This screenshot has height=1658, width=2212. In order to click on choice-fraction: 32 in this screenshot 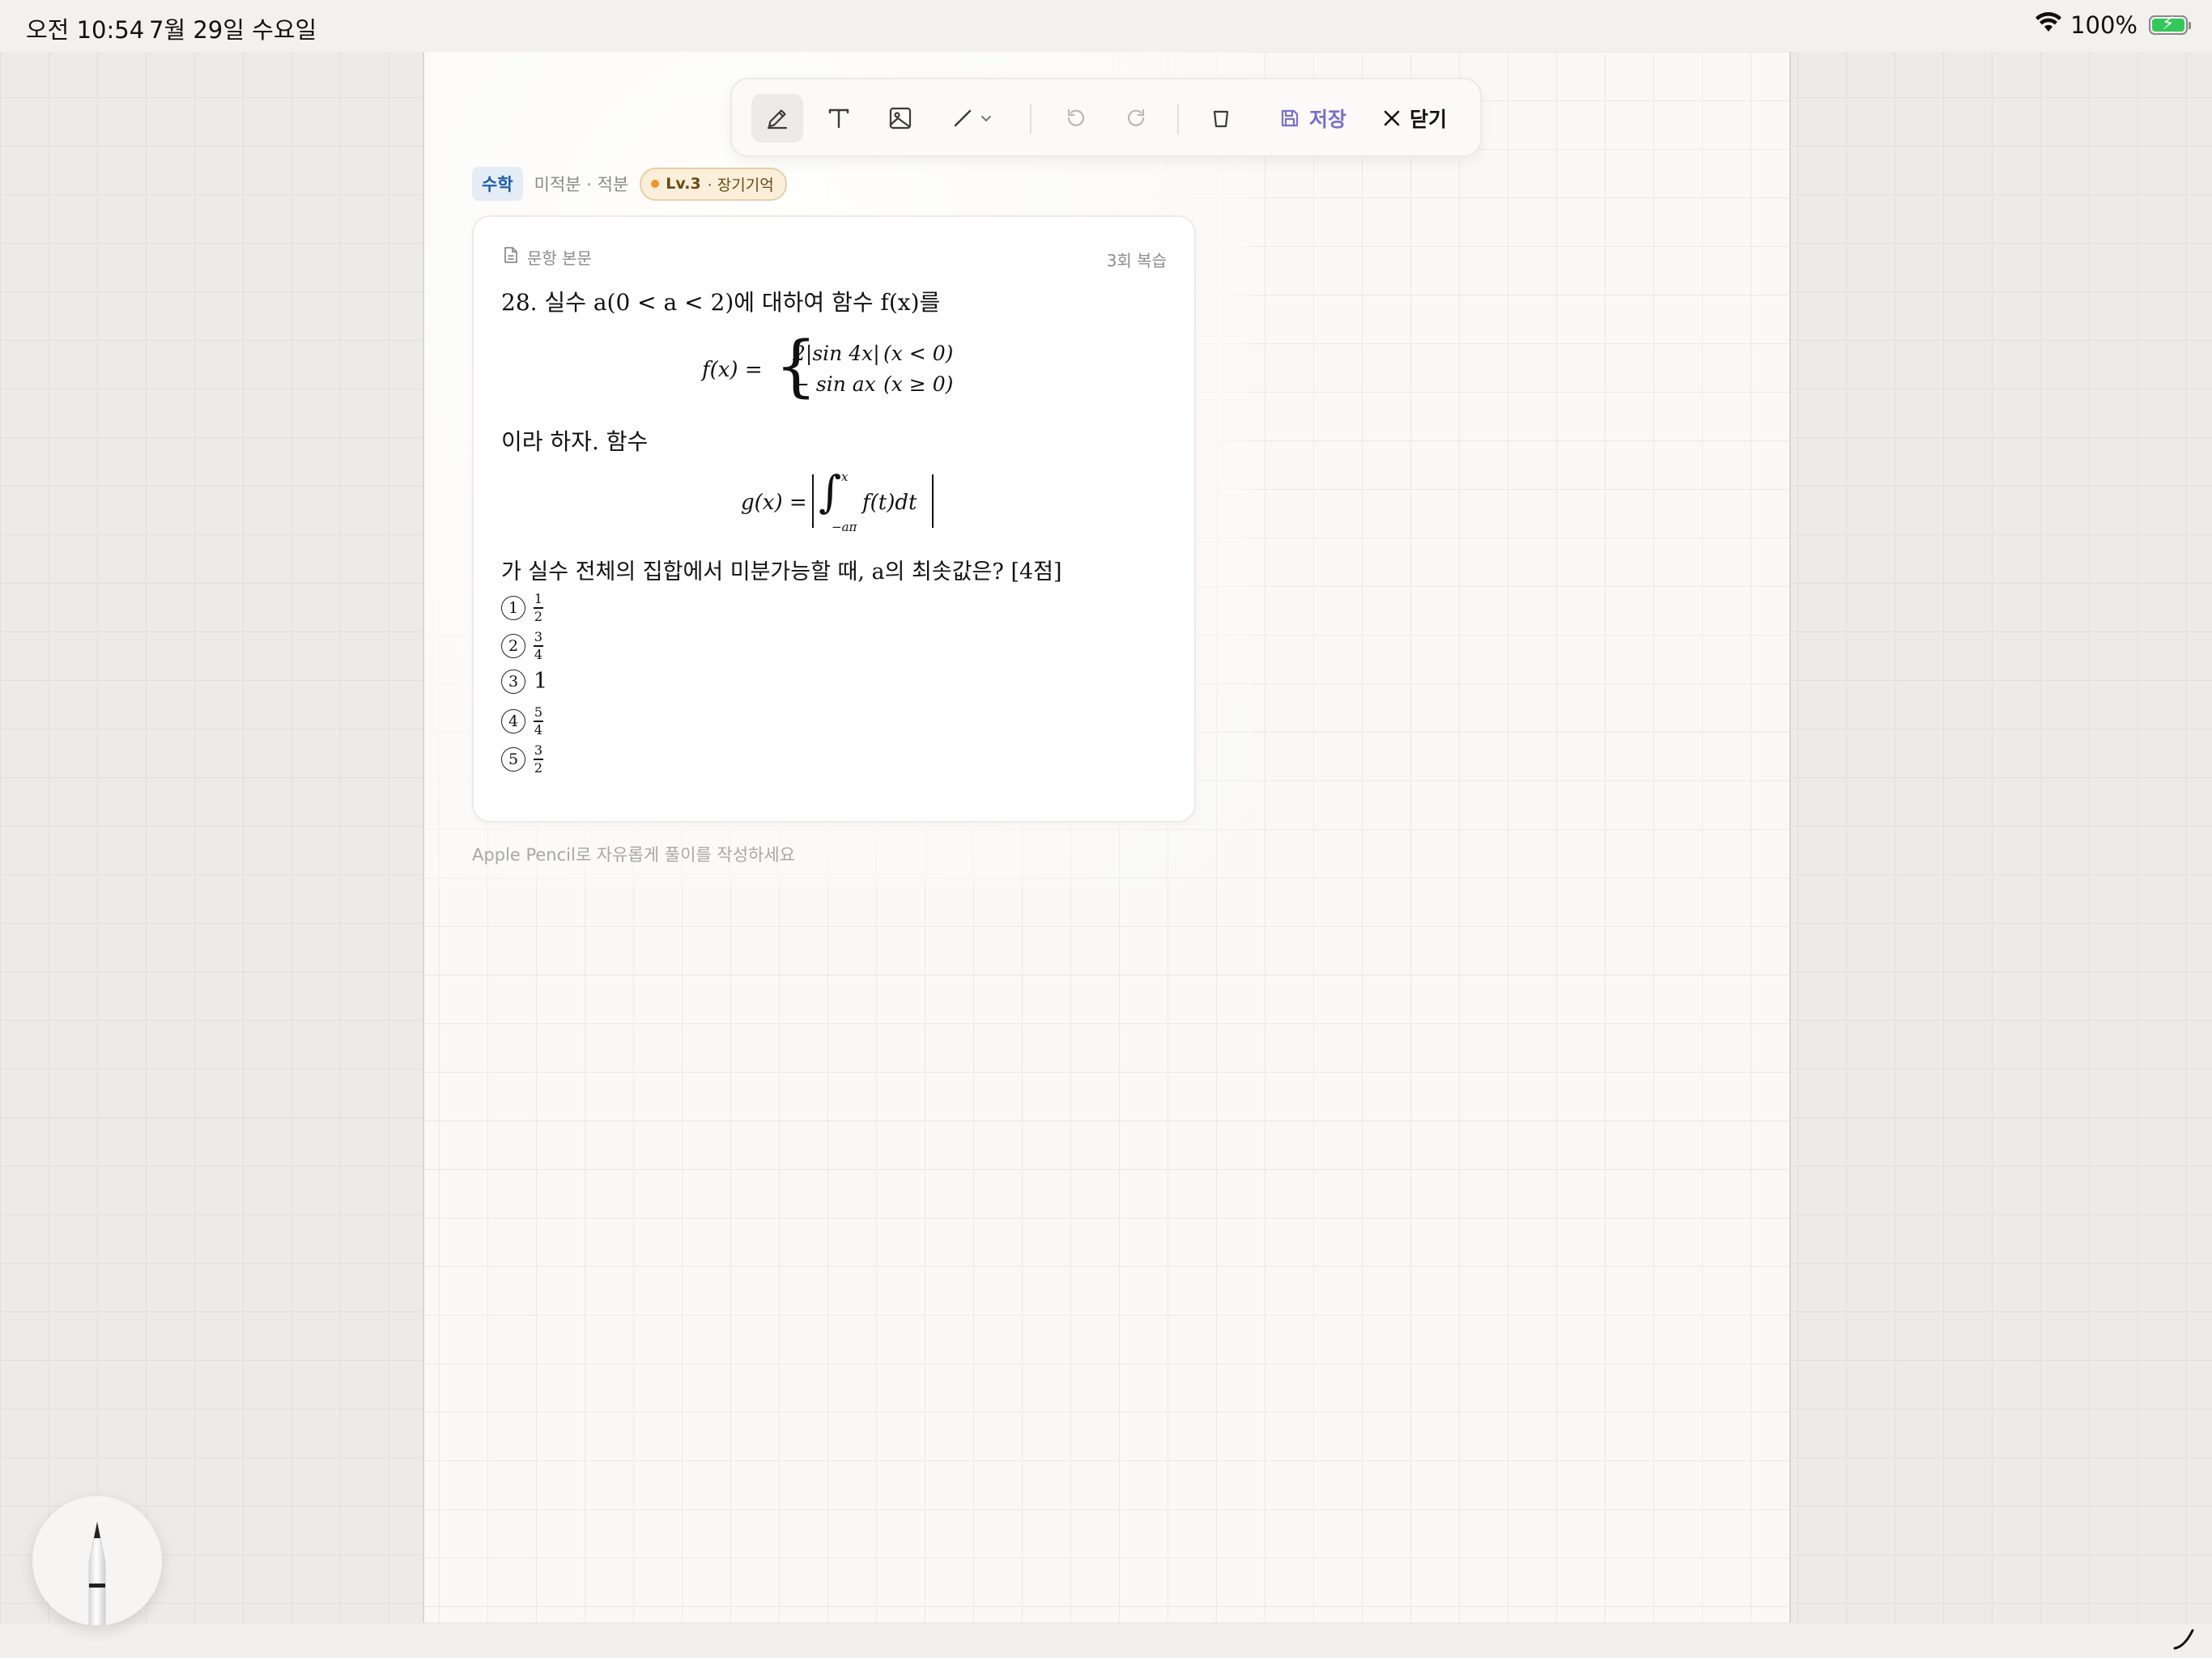, I will do `click(539, 759)`.